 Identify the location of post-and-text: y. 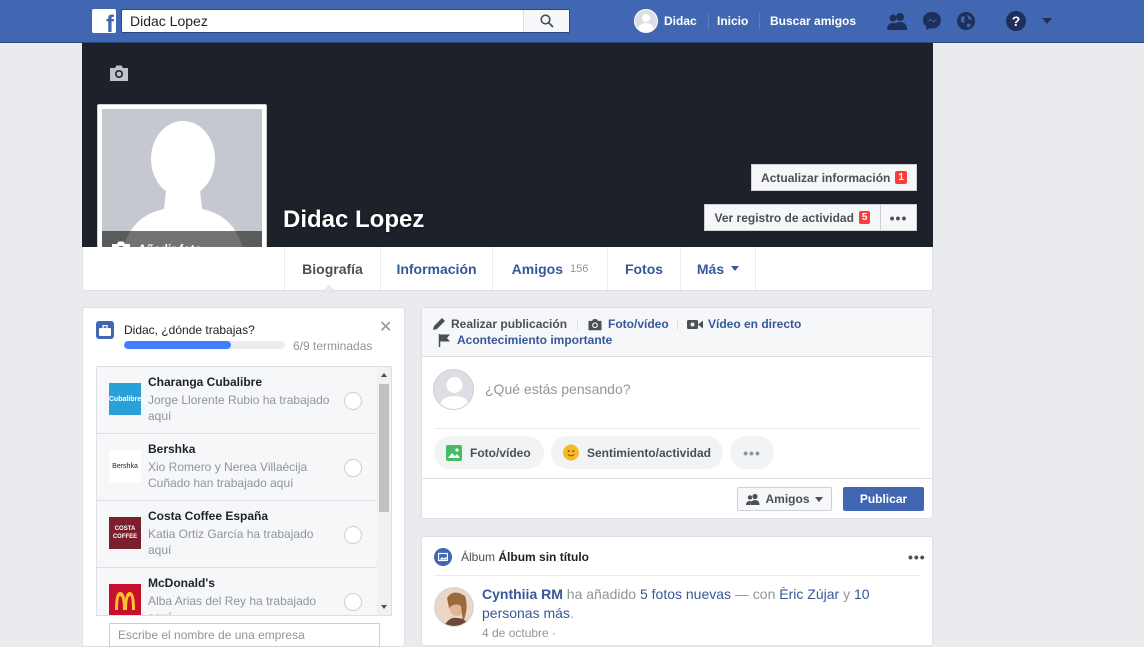
(846, 594).